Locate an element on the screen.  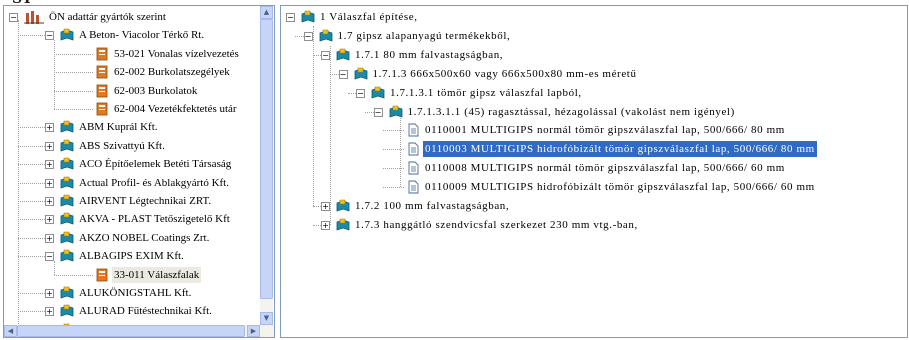
category-node: 1 Válaszfal építése, is located at coordinates (360, 17).